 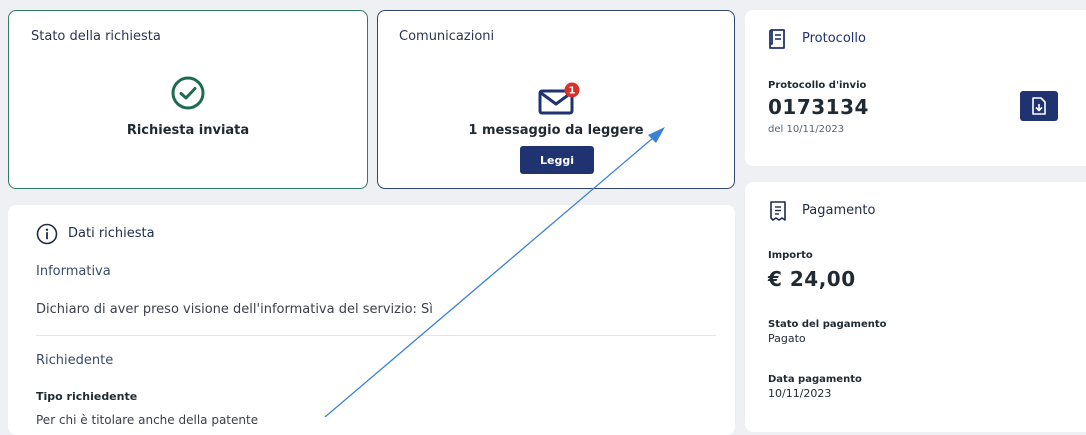 What do you see at coordinates (75, 360) in the screenshot?
I see `section-label-richiedente: Richiedente` at bounding box center [75, 360].